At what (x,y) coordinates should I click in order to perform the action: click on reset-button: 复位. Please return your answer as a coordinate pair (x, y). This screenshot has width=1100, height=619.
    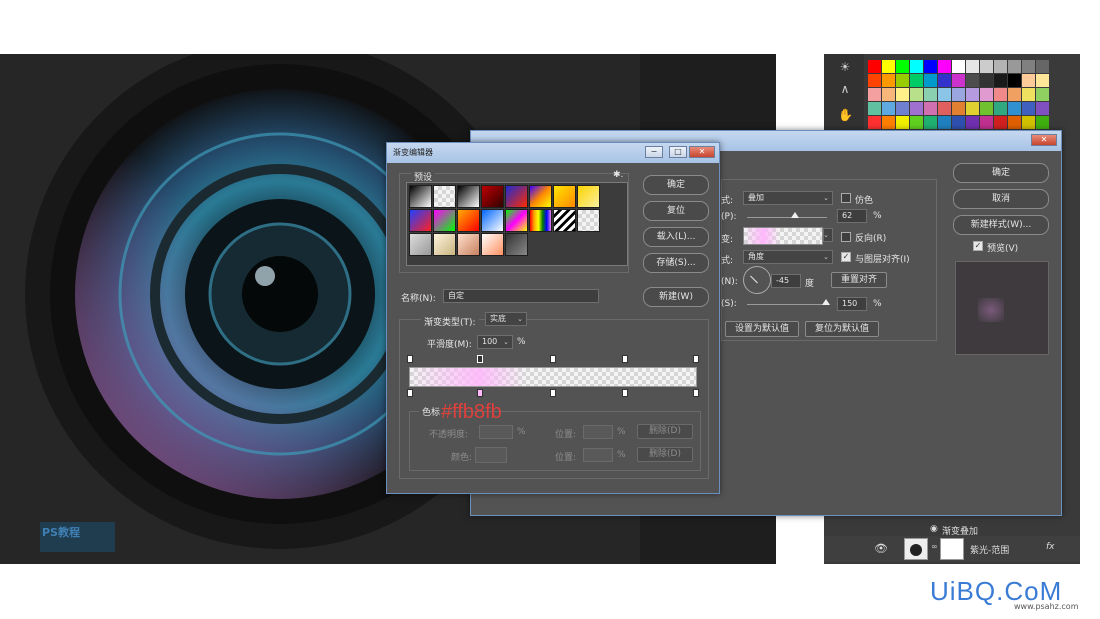
    Looking at the image, I should click on (676, 211).